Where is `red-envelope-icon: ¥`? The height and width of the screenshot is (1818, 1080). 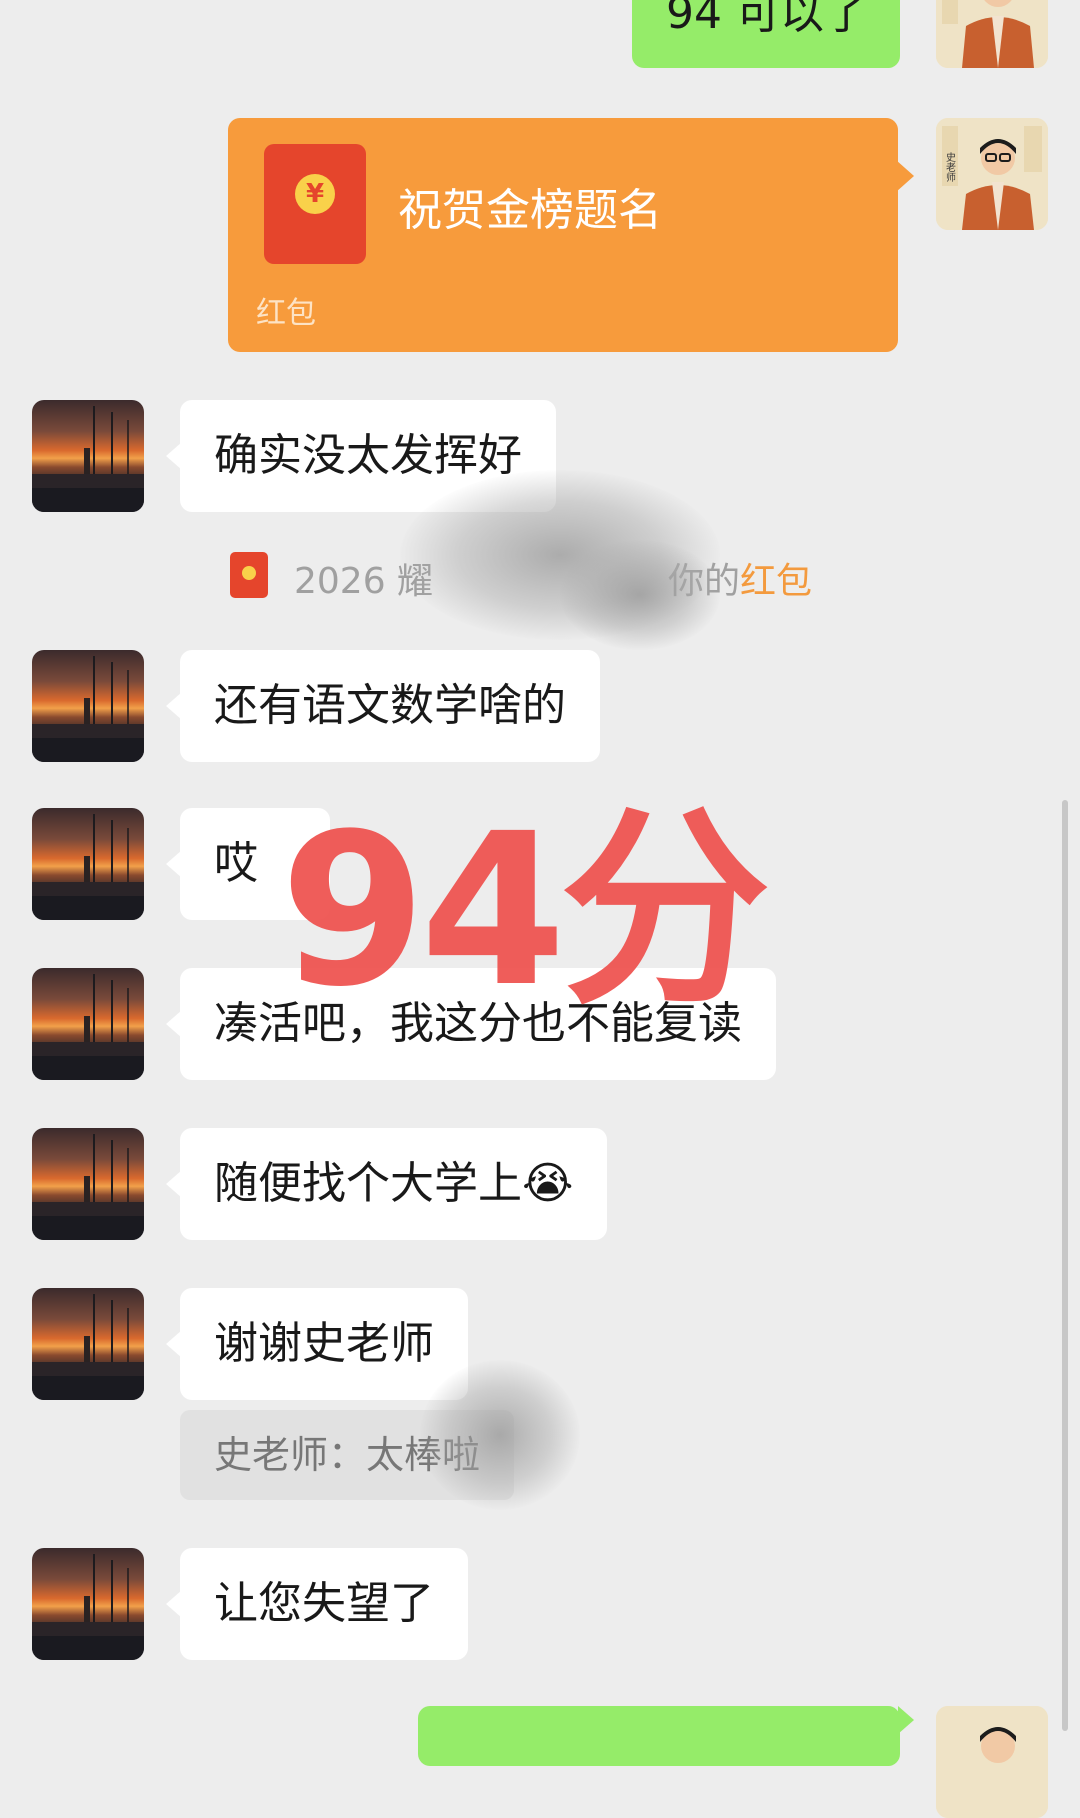
red-envelope-icon: ¥ is located at coordinates (315, 204).